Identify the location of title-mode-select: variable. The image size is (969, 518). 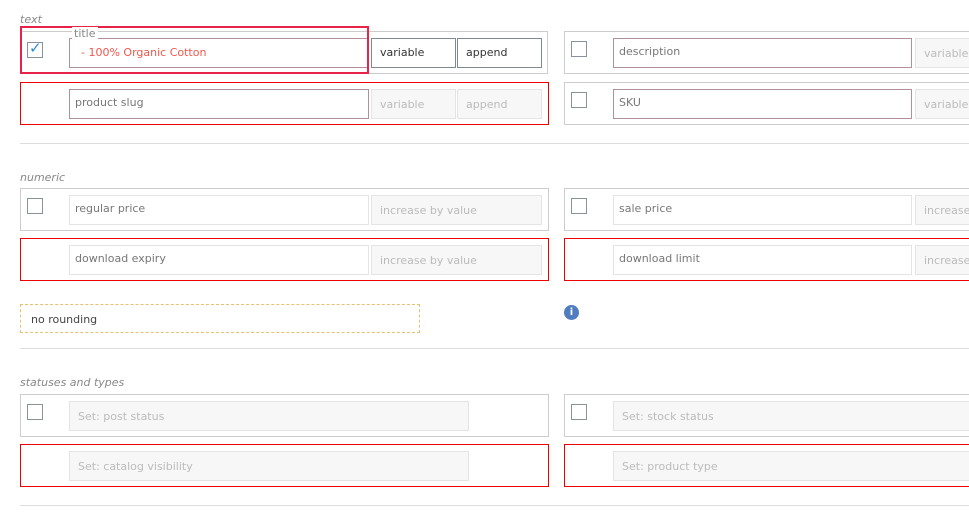
(413, 53).